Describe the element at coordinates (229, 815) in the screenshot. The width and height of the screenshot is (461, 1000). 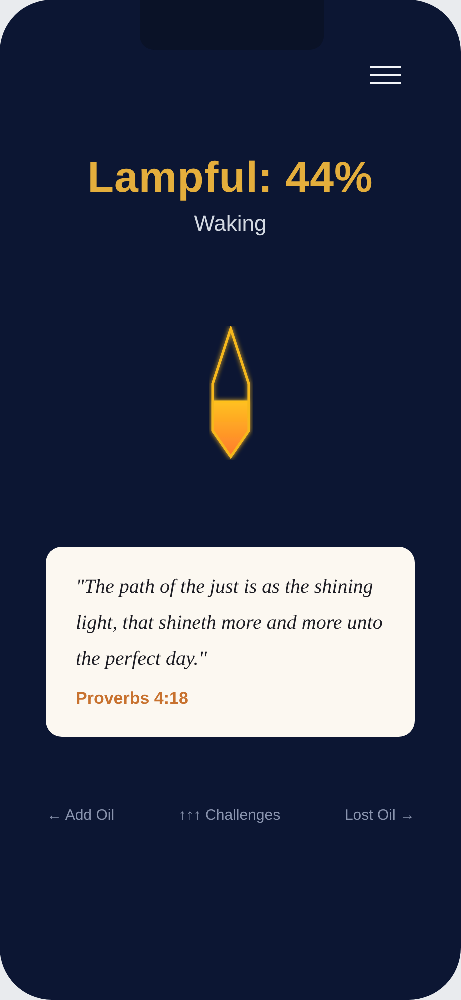
I see `nav-link: ↑↑↑ Challenges` at that location.